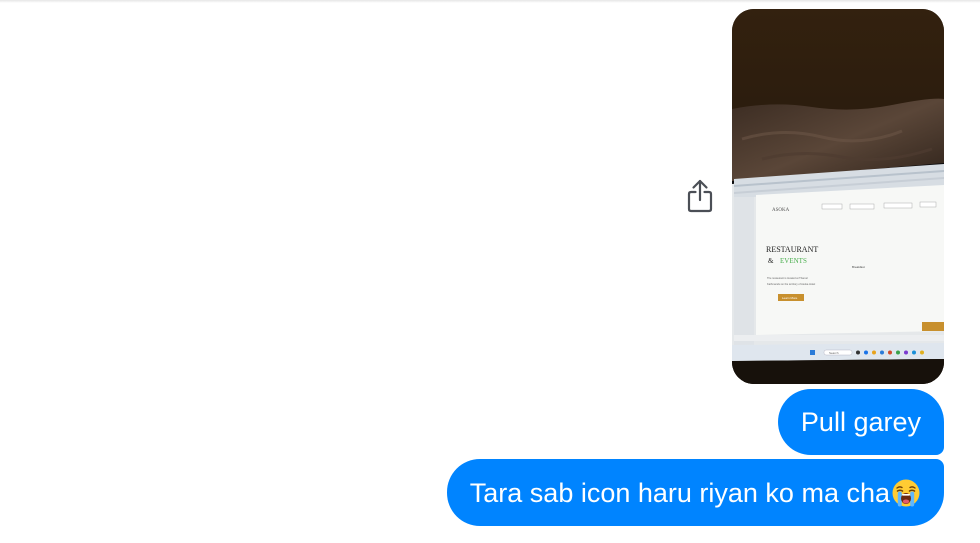  Describe the element at coordinates (906, 493) in the screenshot. I see `loudly-crying-face-icon` at that location.